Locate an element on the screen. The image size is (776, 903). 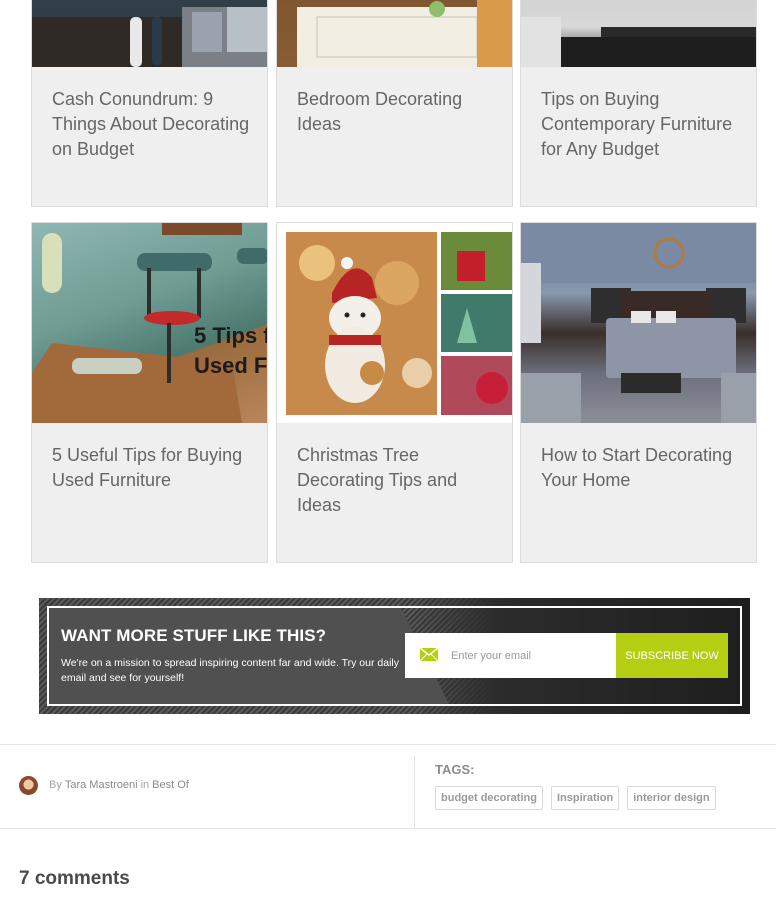
article-title: Bedroom Decorating Ideas is located at coordinates (396, 112).